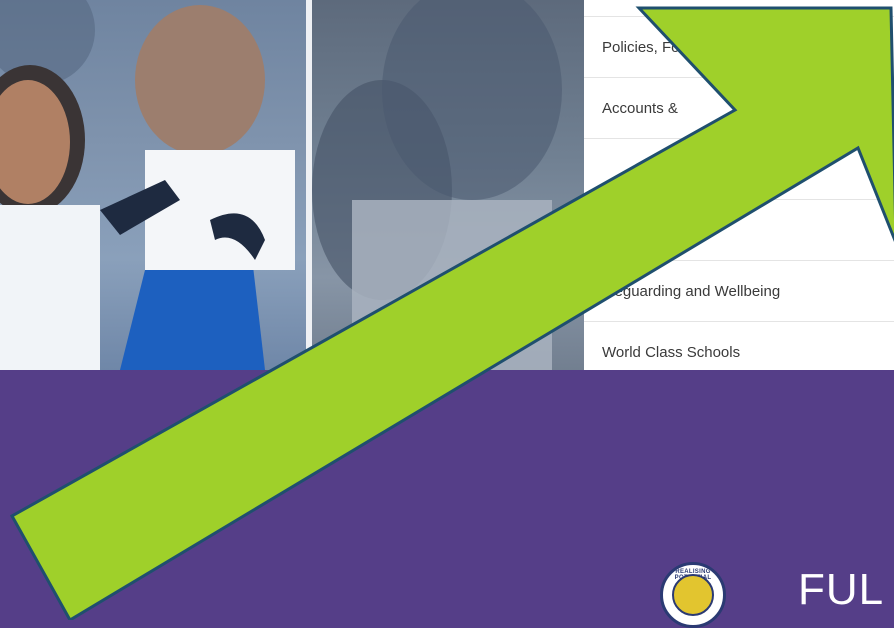 Image resolution: width=894 pixels, height=628 pixels. Describe the element at coordinates (739, 345) in the screenshot. I see `menu-item-world-class-schools: World Class Schools` at that location.